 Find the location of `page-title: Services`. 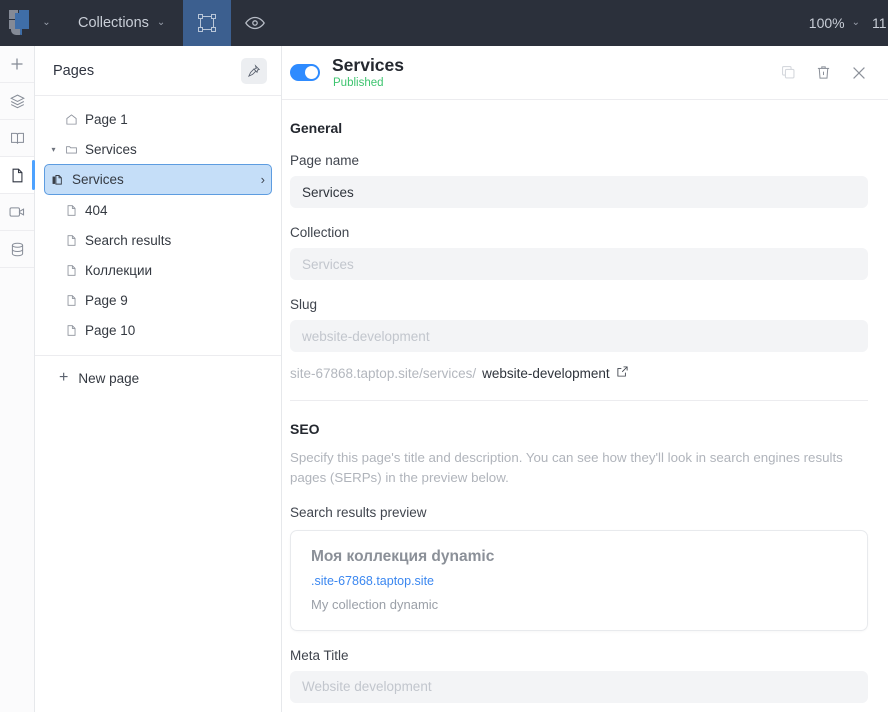

page-title: Services is located at coordinates (368, 65).